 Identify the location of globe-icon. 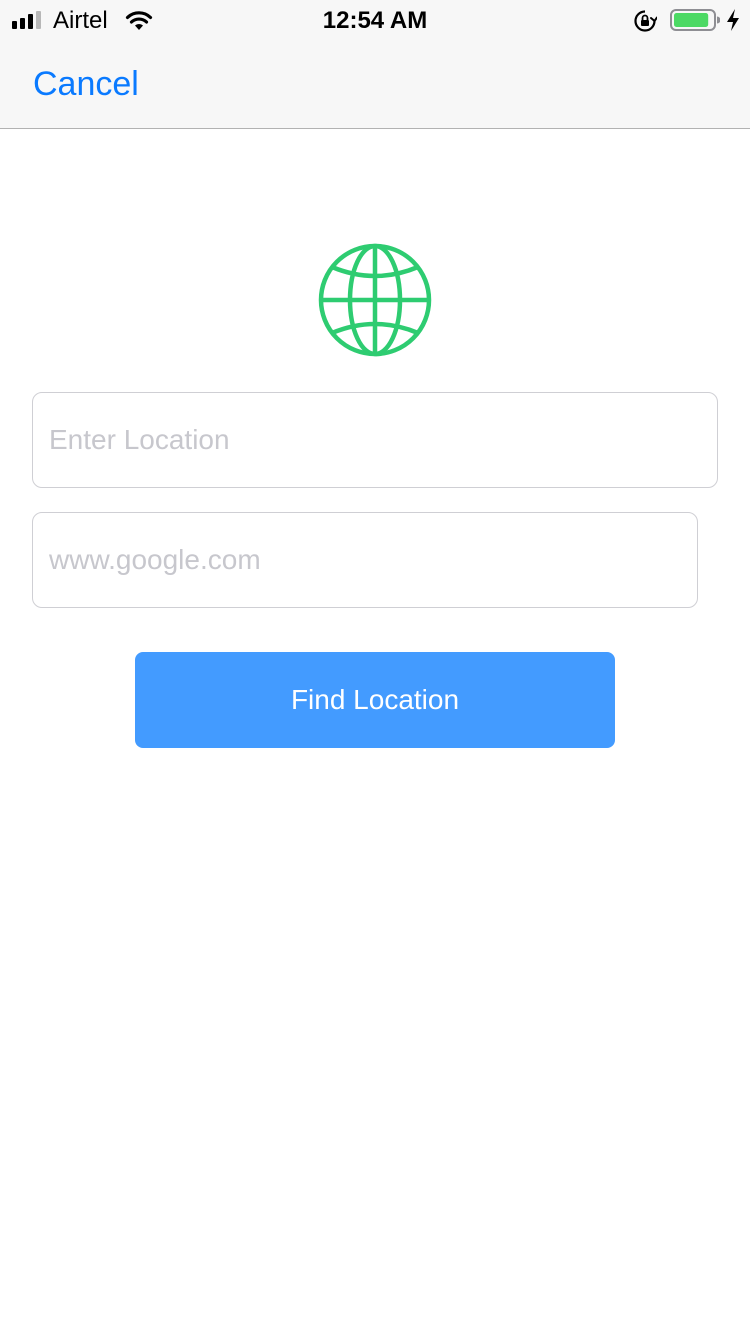
(375, 300).